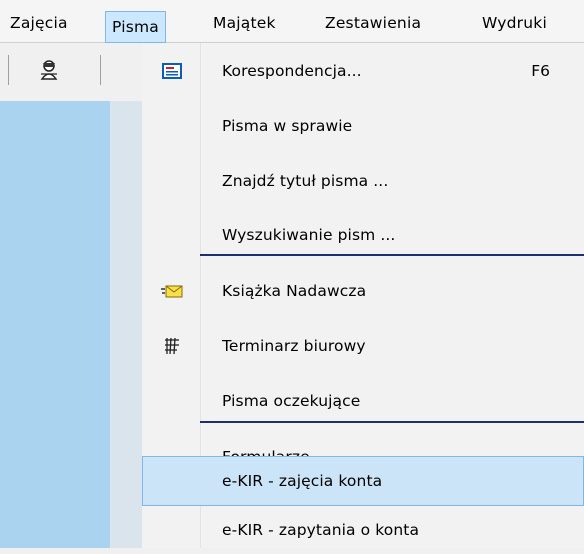 The width and height of the screenshot is (584, 554). What do you see at coordinates (514, 23) in the screenshot?
I see `menu-wydruki: Wydruki` at bounding box center [514, 23].